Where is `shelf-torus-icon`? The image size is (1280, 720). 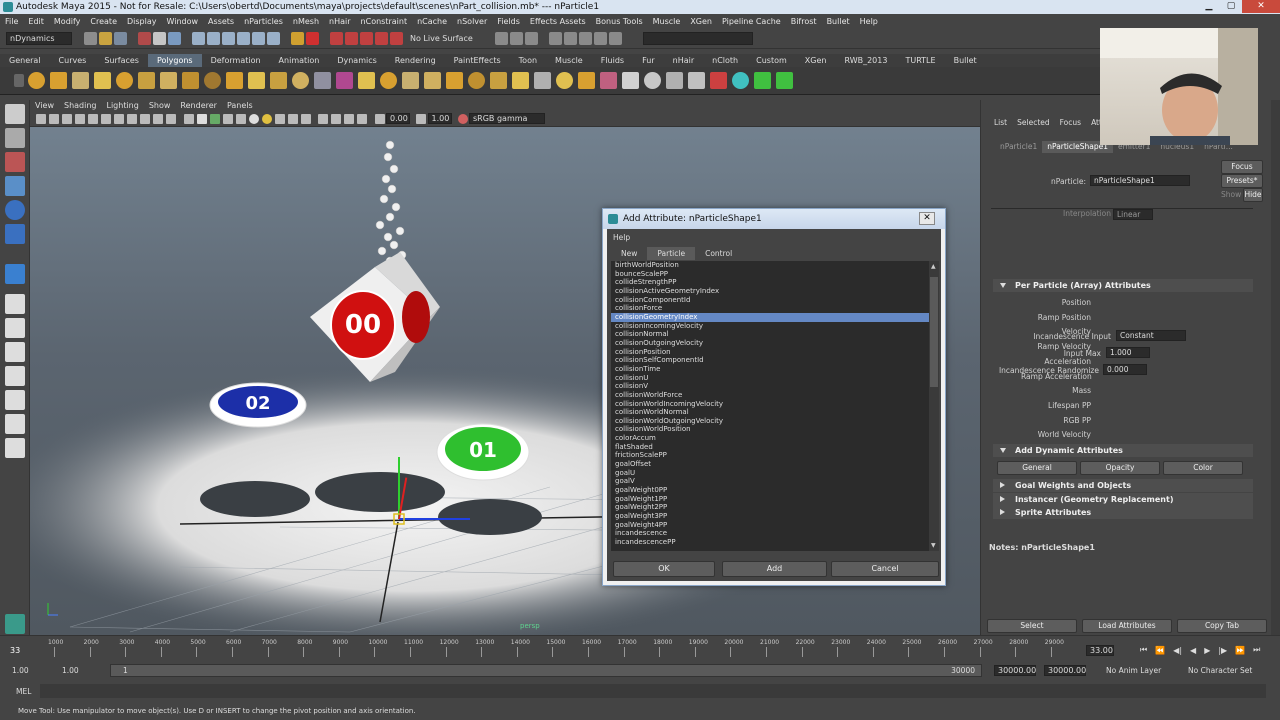
shelf-torus-icon is located at coordinates (146, 80).